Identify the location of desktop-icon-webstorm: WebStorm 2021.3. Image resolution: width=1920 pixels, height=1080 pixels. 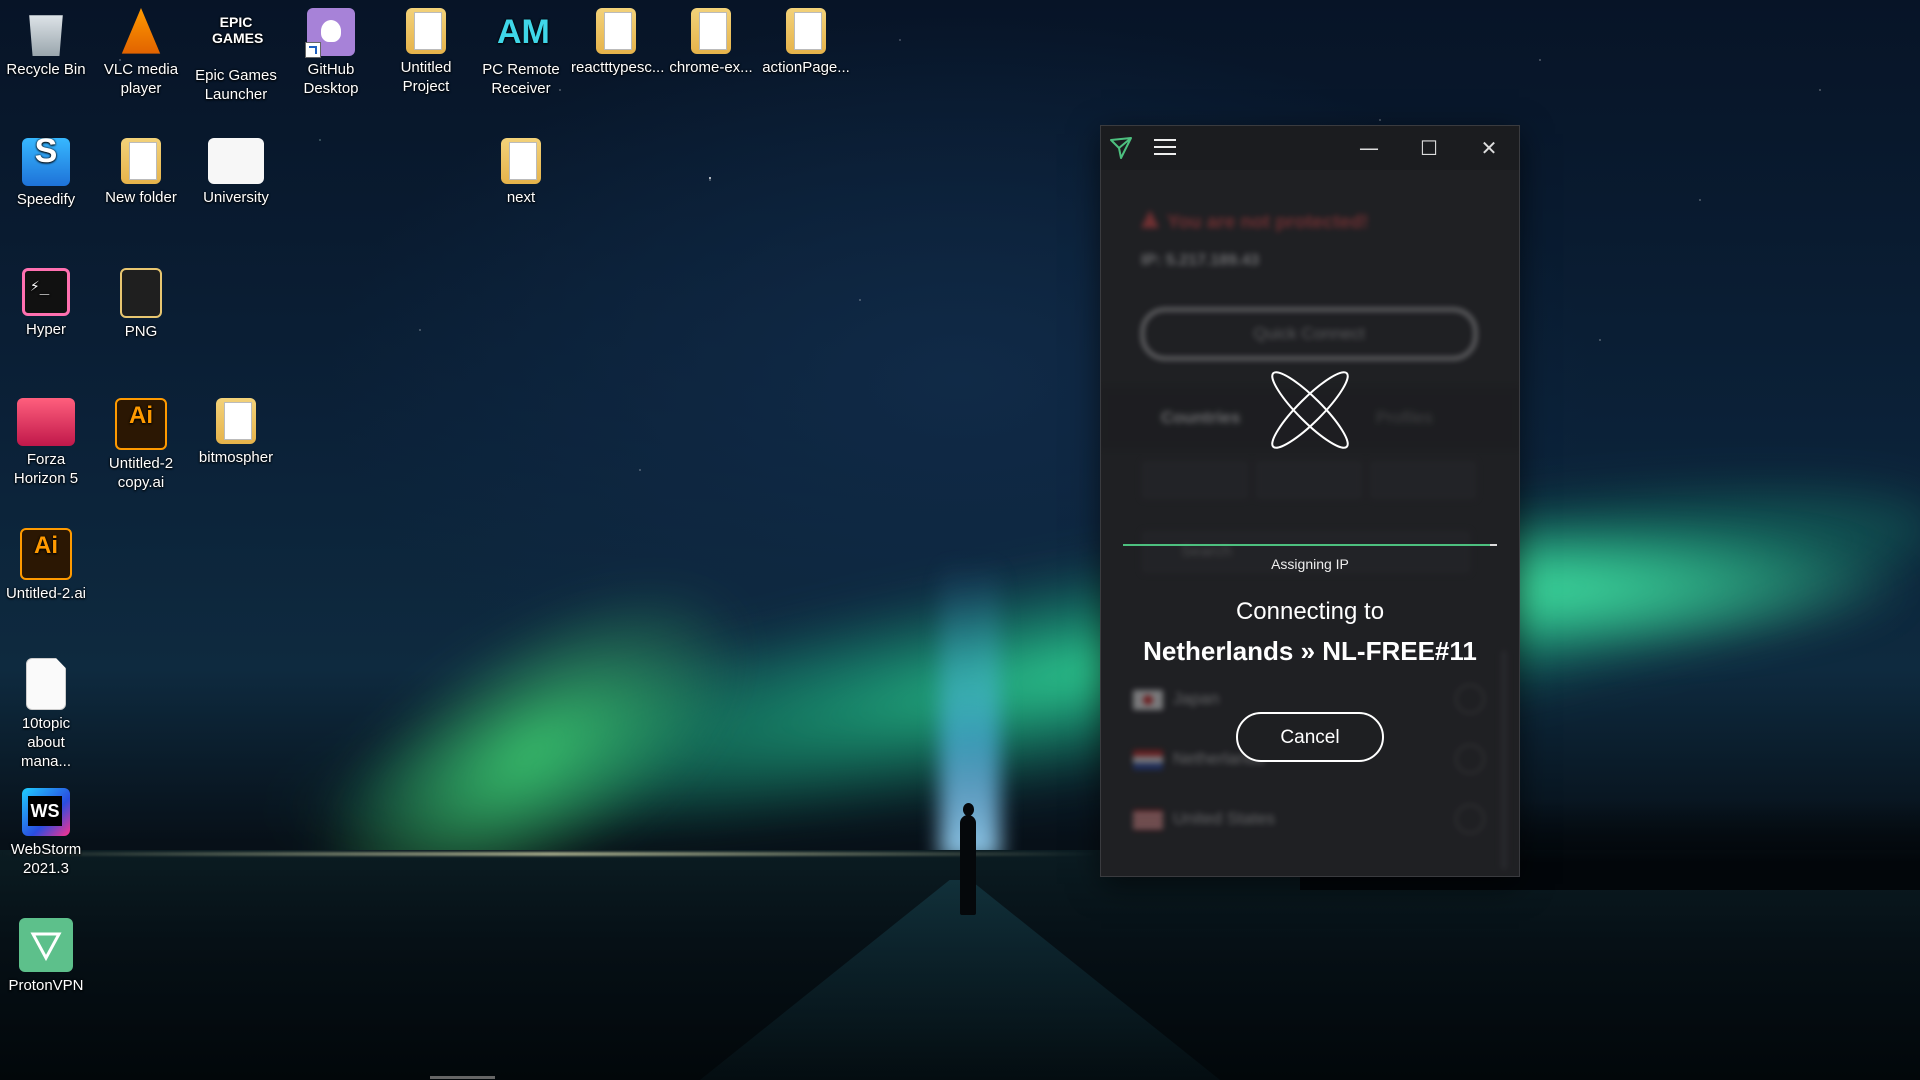
(46, 830).